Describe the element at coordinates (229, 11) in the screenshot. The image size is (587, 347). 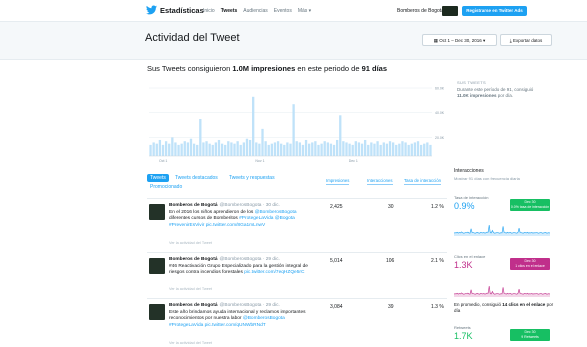
I see `nav-tweets: Tweets` at that location.